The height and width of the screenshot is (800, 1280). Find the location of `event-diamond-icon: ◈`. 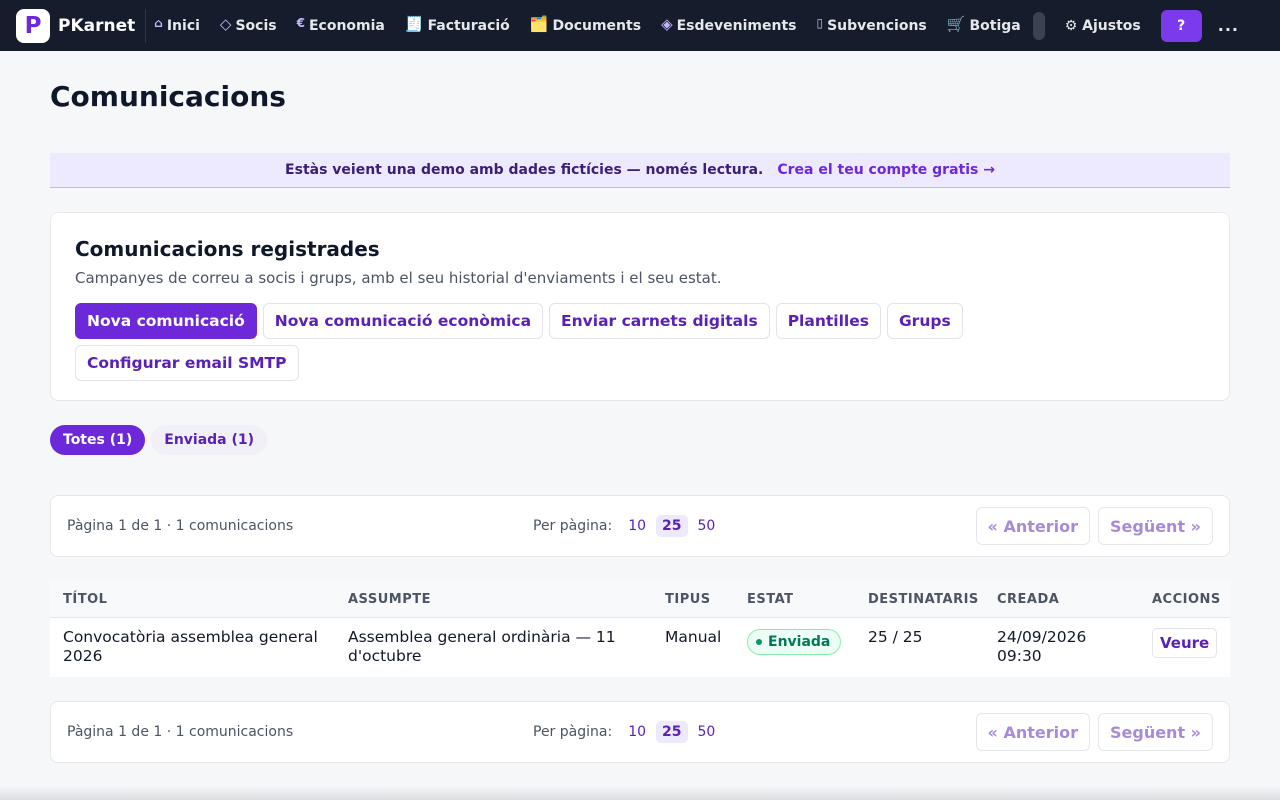

event-diamond-icon: ◈ is located at coordinates (667, 23).